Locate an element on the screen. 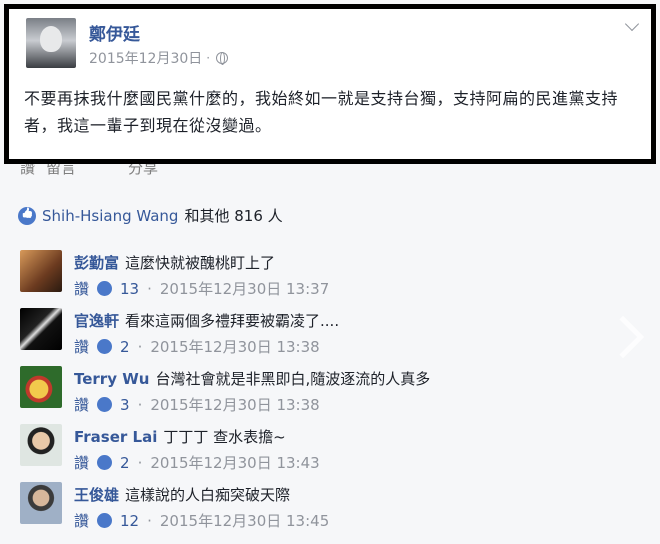  post-author-name: 鄭伊廷 is located at coordinates (114, 32).